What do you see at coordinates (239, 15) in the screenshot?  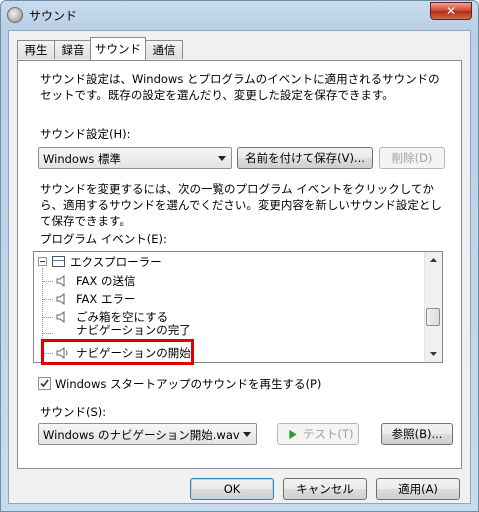 I see `title-bar: サウンド ✕` at bounding box center [239, 15].